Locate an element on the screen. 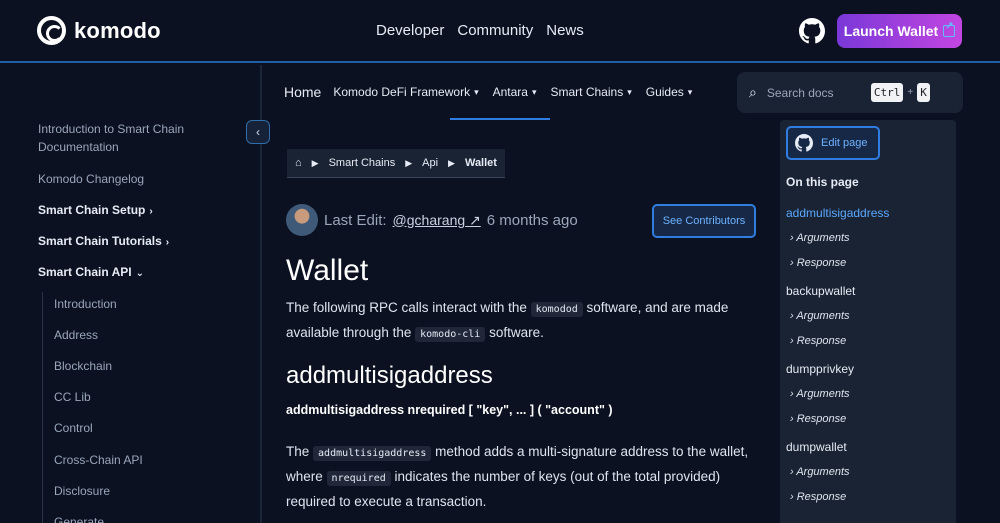  subnav-home: Home is located at coordinates (302, 92).